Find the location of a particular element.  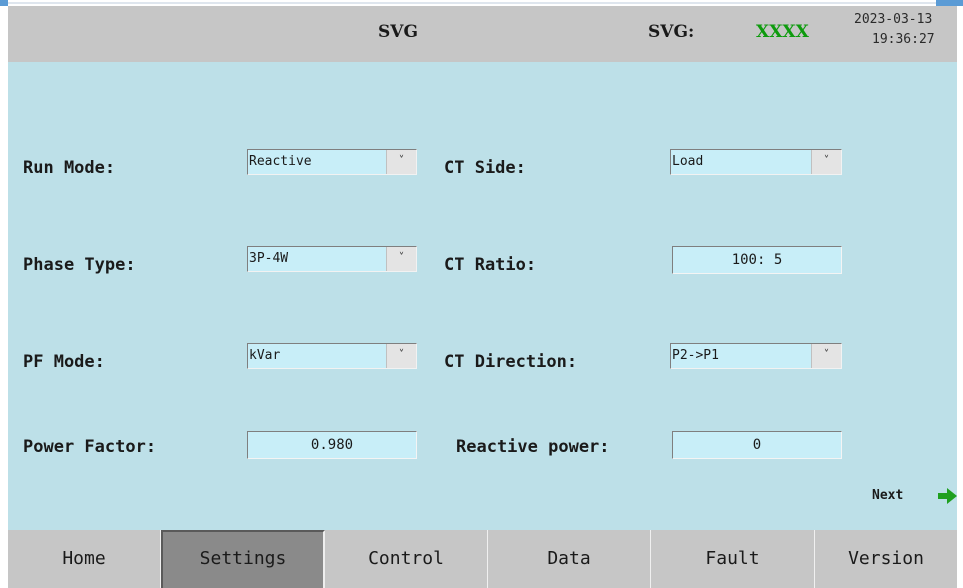

ct-ratio-label: CT Ratio: is located at coordinates (490, 265).